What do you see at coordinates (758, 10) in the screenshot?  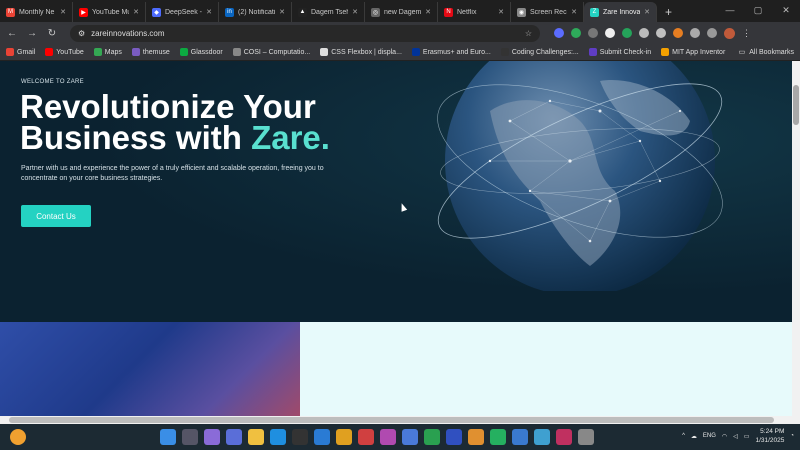 I see `maximize-icon: ▢` at bounding box center [758, 10].